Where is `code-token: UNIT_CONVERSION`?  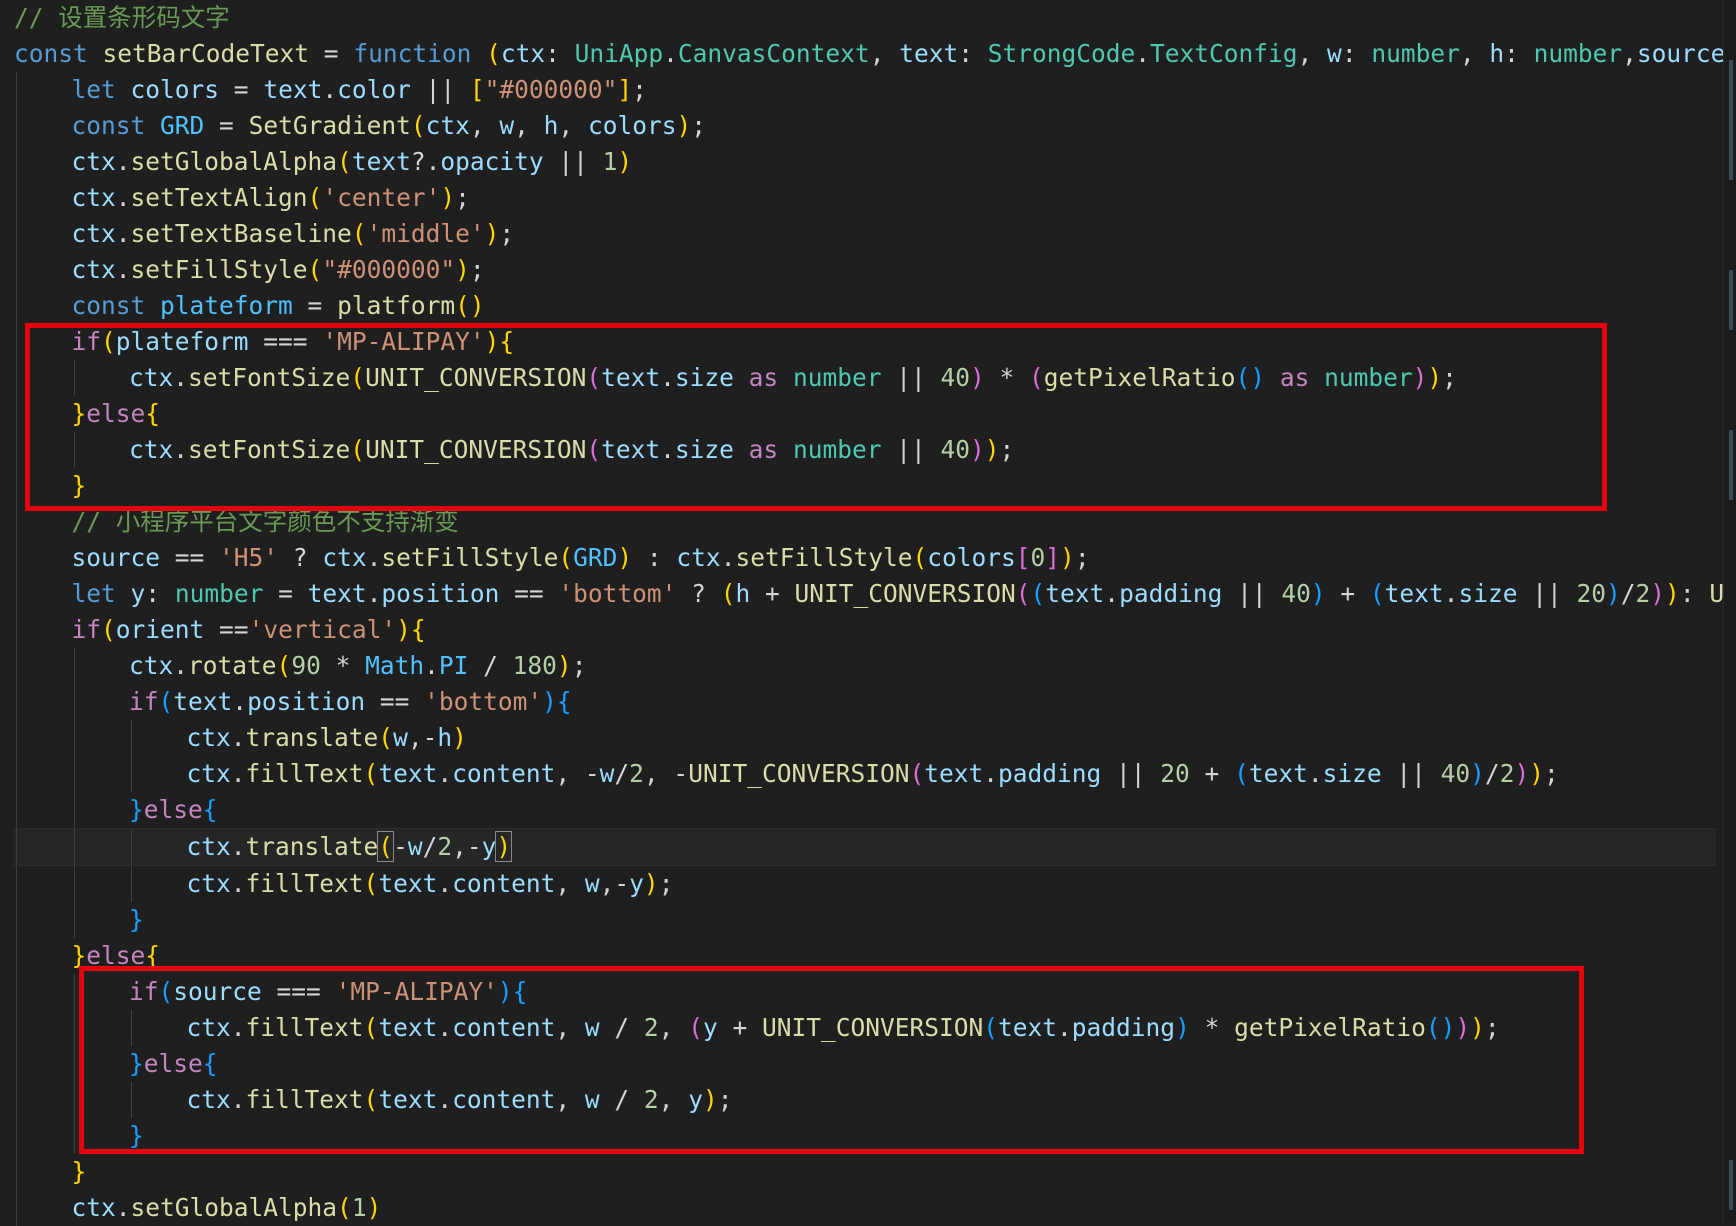
code-token: UNIT_CONVERSION is located at coordinates (475, 377).